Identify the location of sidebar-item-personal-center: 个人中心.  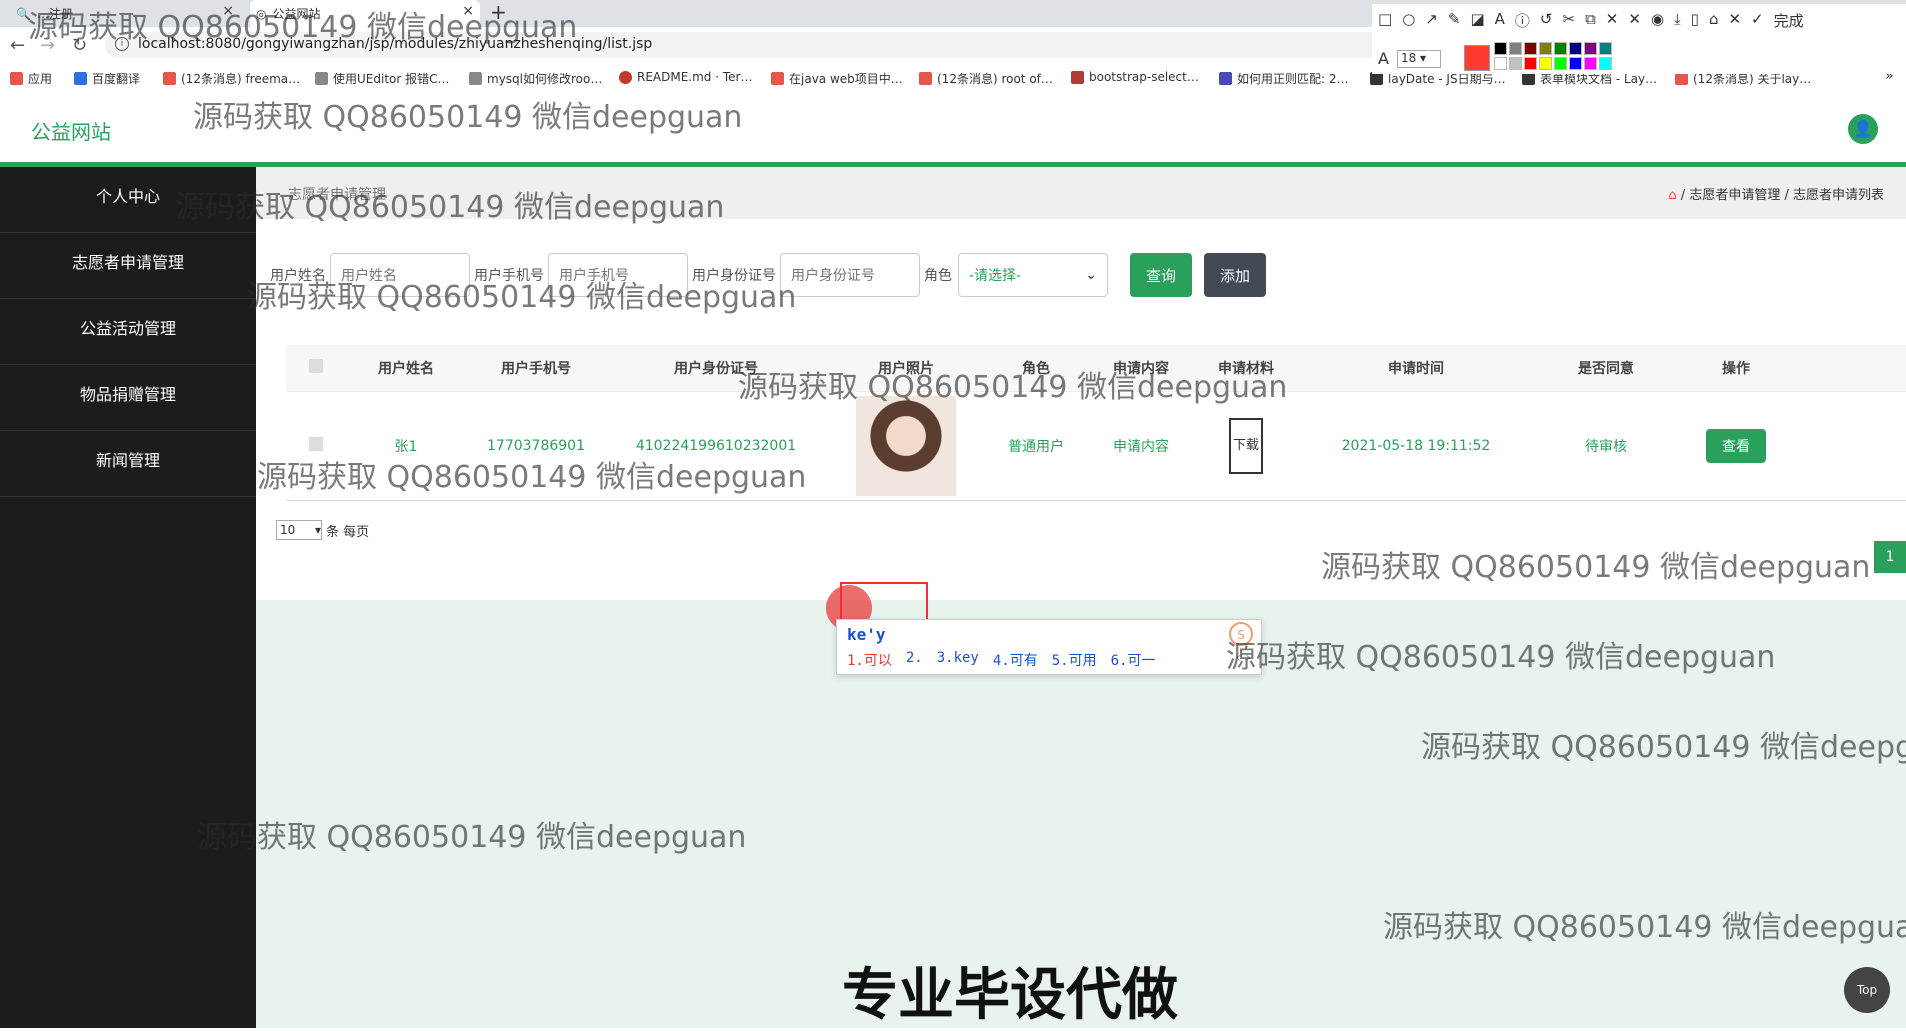
(128, 200).